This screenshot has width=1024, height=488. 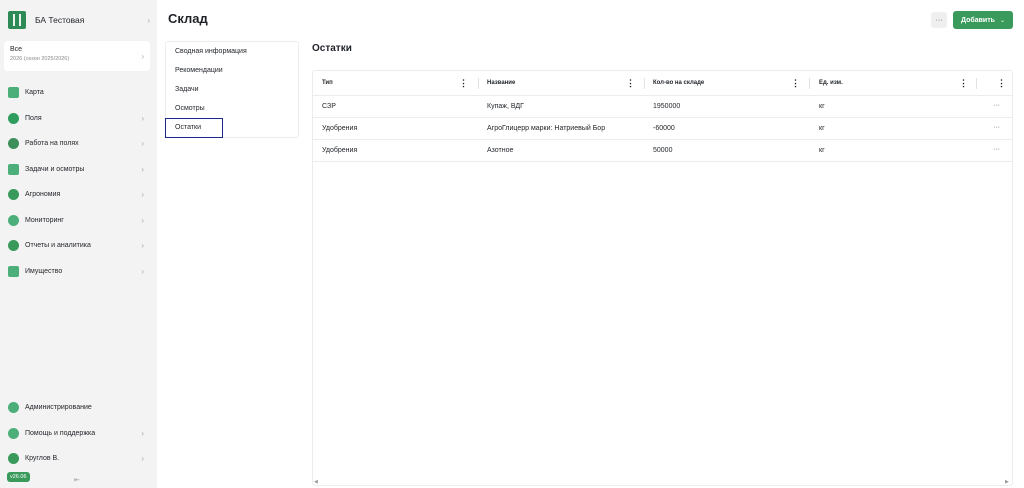 I want to click on sidebar-item-property: Имущество ›, so click(x=79, y=271).